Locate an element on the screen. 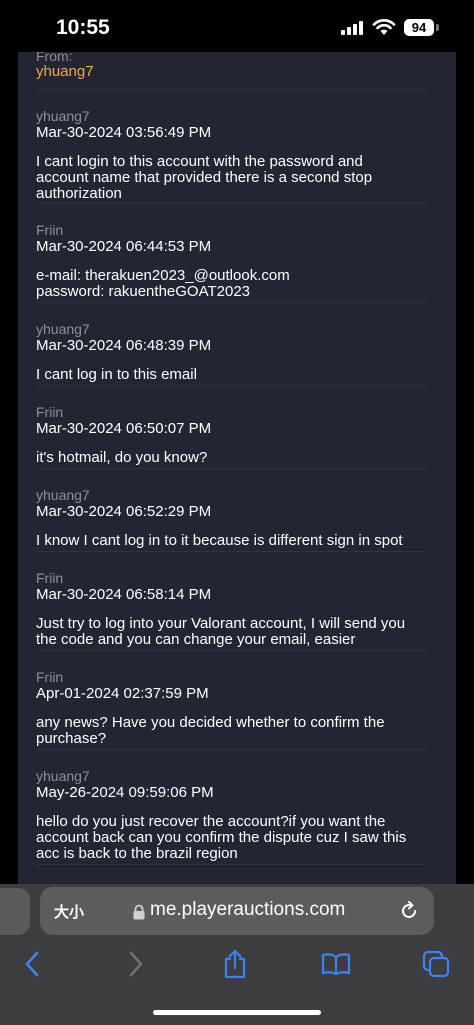  message-timestamp: May-26-2024 09:59:06 PM is located at coordinates (125, 792).